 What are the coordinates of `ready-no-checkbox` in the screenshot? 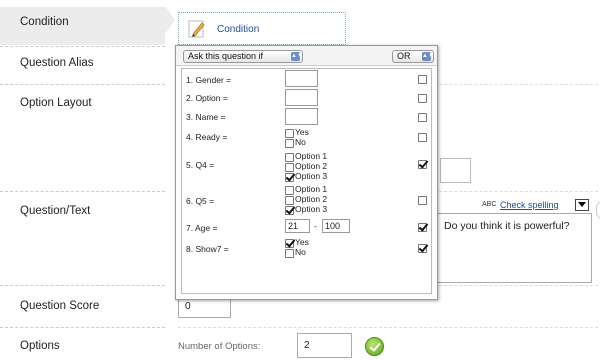 It's located at (289, 143).